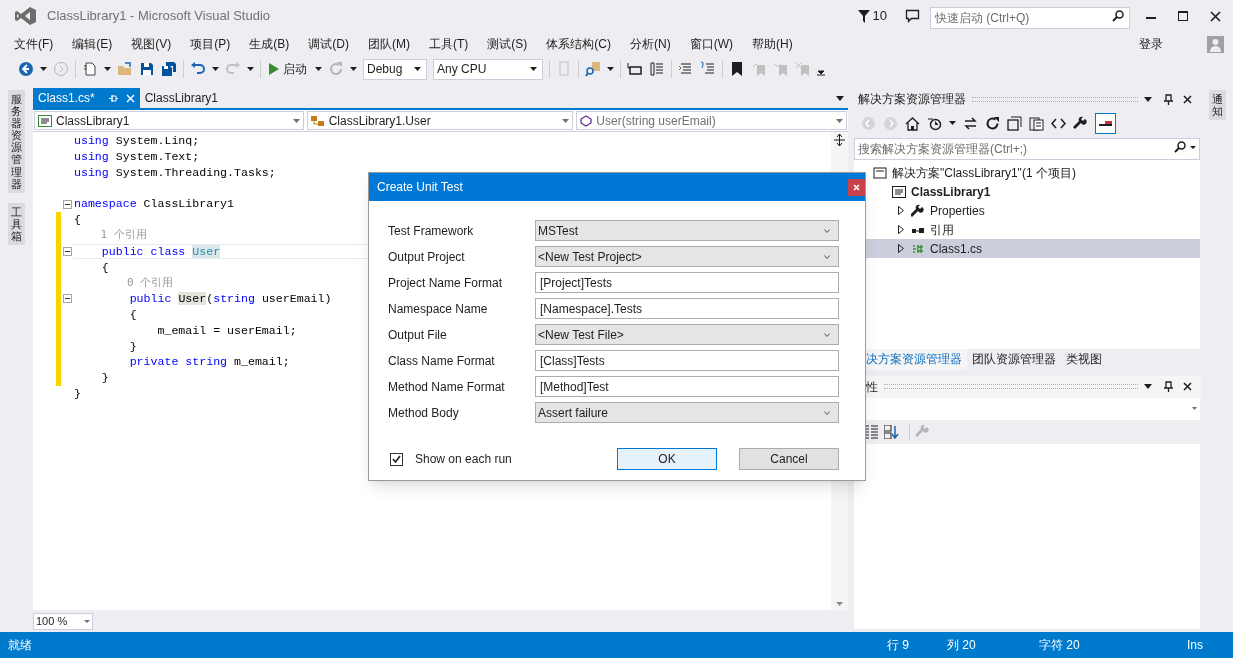  Describe the element at coordinates (125, 69) in the screenshot. I see `open-folder-icon` at that location.